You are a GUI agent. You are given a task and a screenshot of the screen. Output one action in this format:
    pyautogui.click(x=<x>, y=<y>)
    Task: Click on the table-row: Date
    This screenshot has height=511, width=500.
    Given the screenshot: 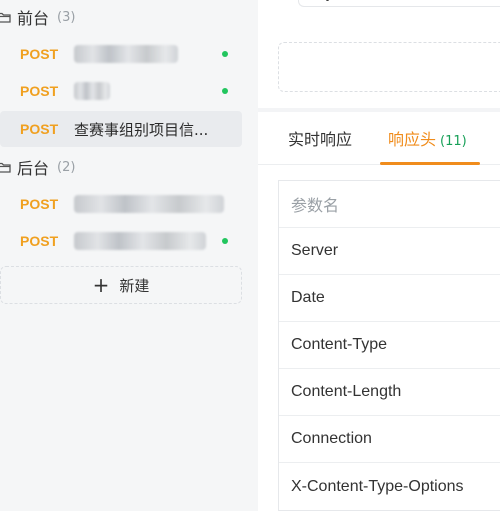 What is the action you would take?
    pyautogui.click(x=389, y=298)
    